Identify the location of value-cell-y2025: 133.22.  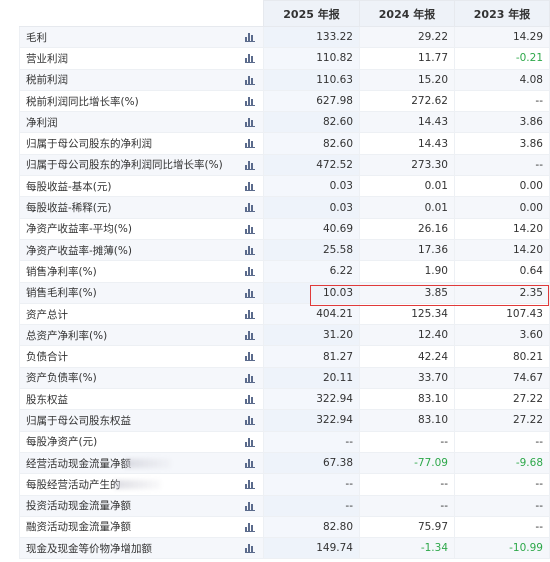
(311, 37).